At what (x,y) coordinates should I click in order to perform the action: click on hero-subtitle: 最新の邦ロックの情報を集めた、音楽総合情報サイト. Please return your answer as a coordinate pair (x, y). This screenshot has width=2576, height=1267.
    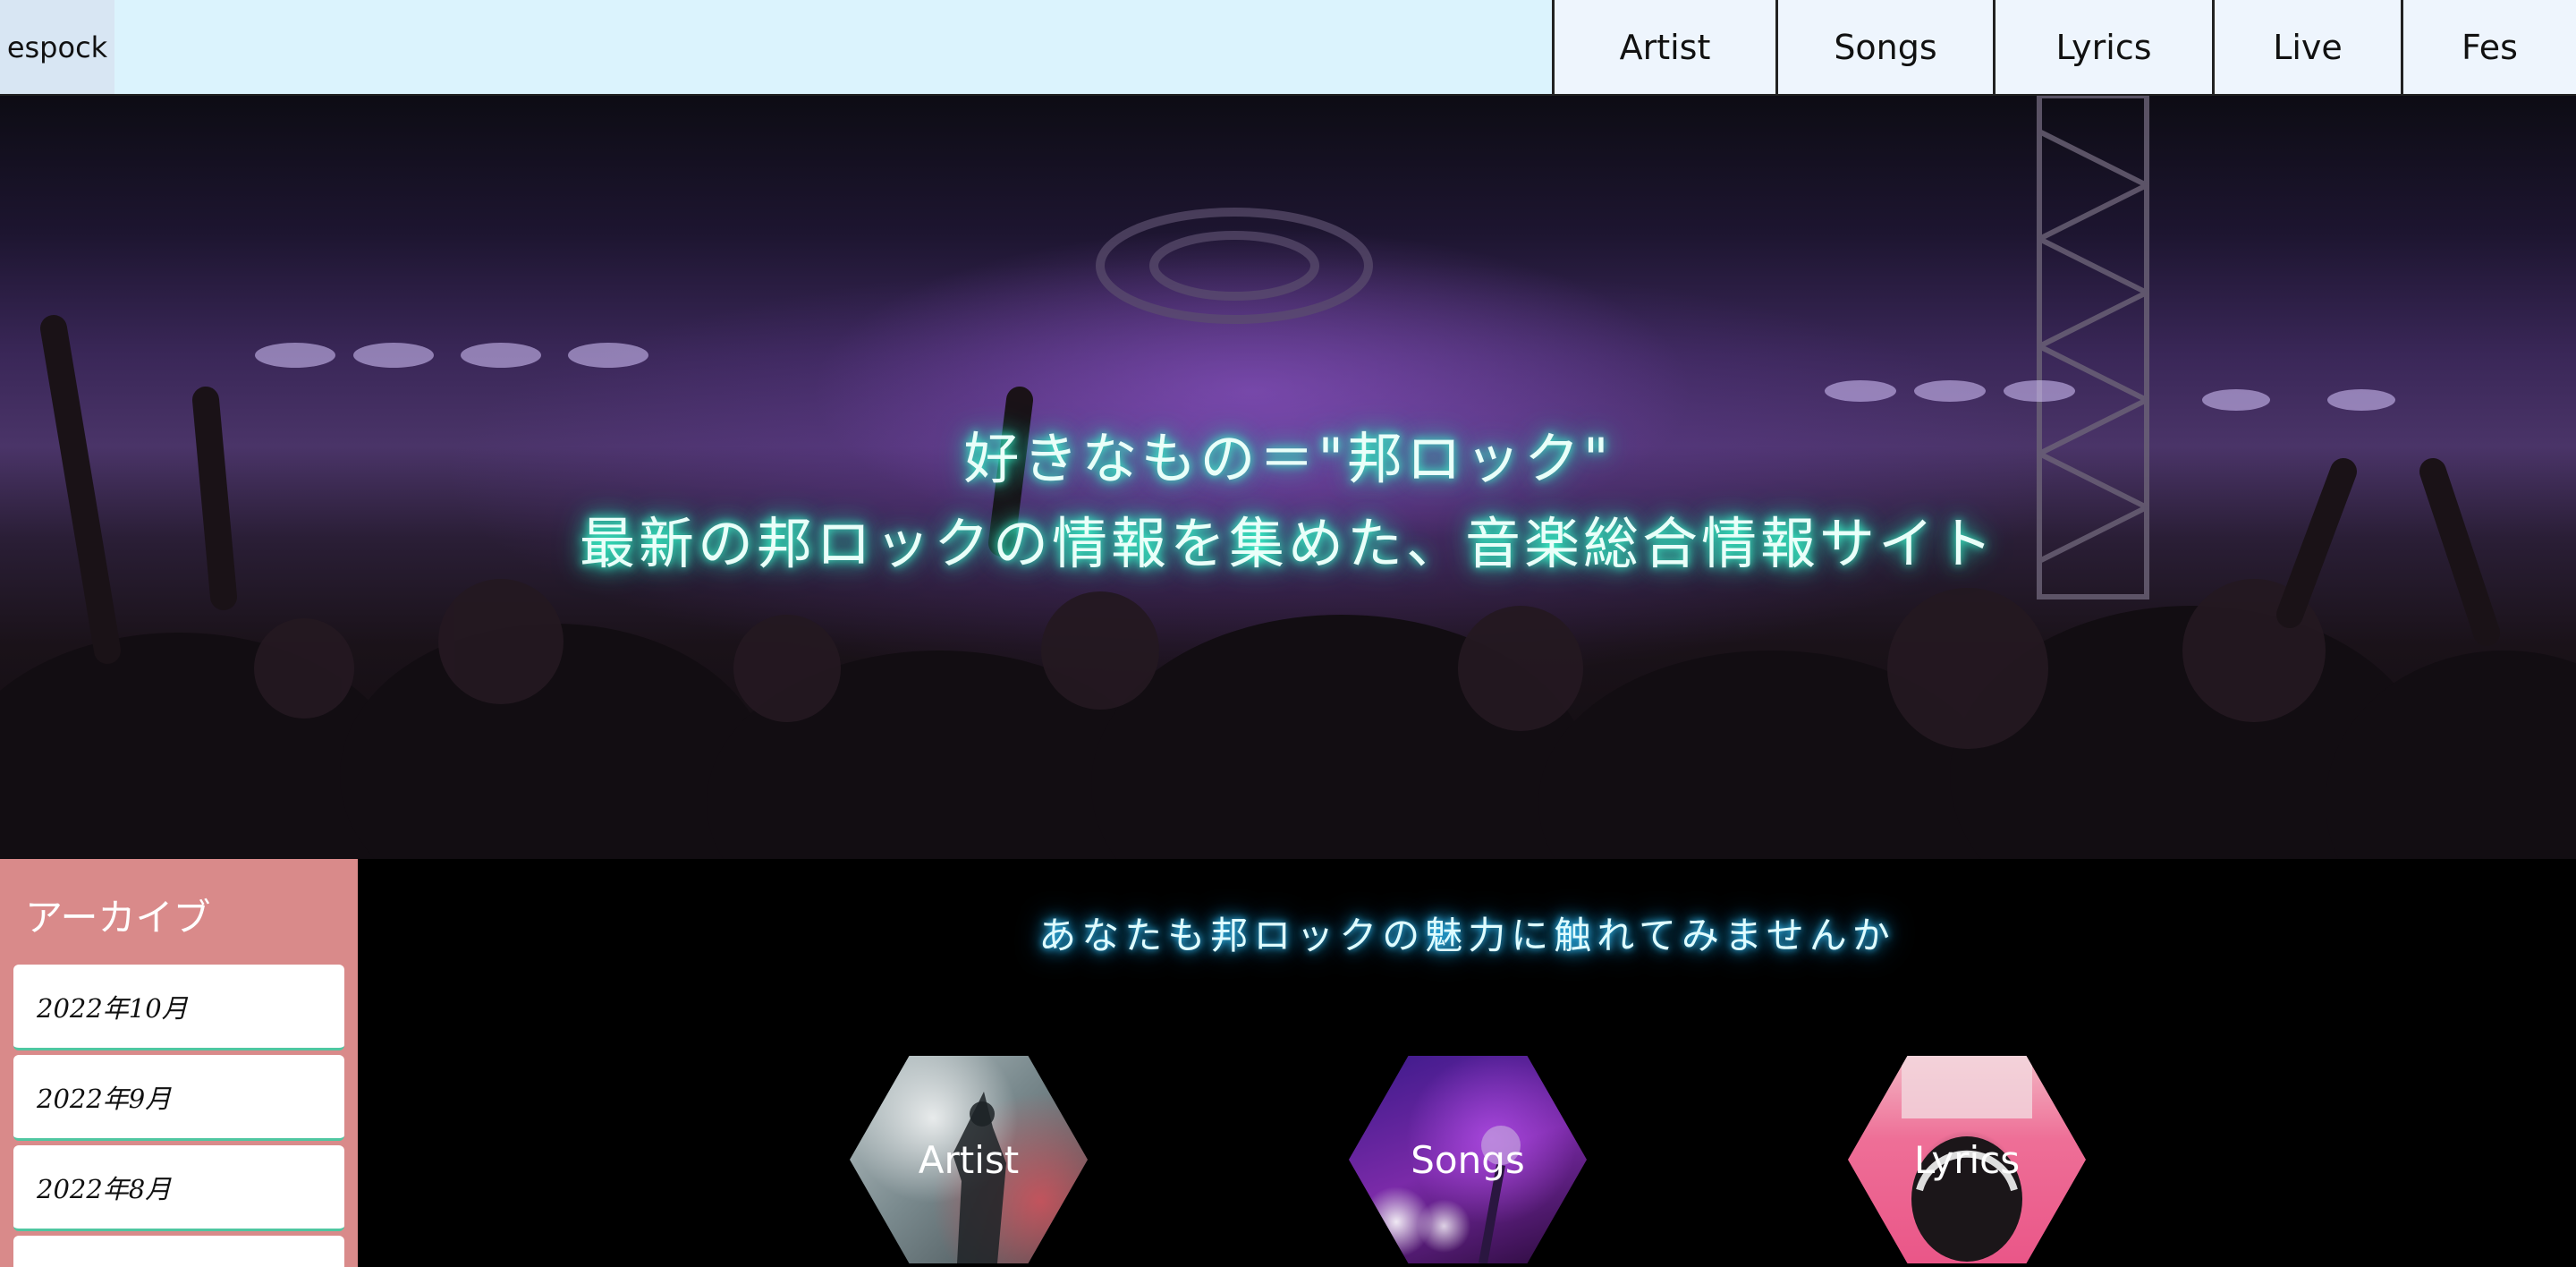
    Looking at the image, I should click on (1287, 544).